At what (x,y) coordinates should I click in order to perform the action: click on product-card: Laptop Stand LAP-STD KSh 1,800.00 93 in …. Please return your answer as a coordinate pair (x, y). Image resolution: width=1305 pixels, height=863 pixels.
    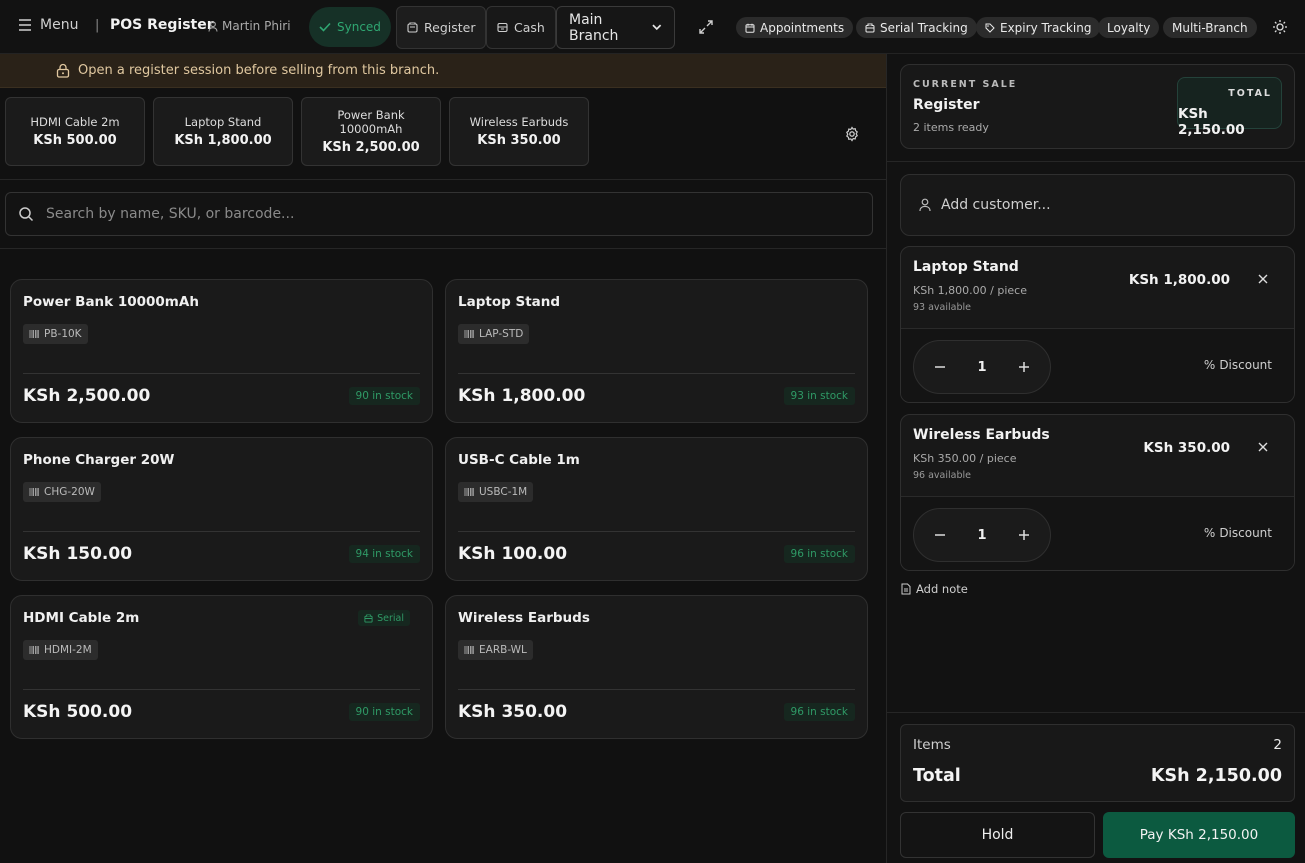
    Looking at the image, I should click on (656, 351).